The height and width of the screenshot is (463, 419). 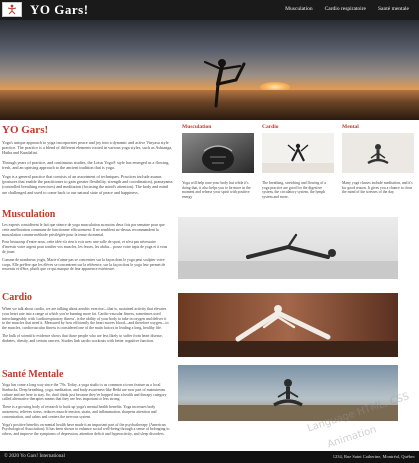 I want to click on section-title-cardio: Cardio, so click(x=17, y=297).